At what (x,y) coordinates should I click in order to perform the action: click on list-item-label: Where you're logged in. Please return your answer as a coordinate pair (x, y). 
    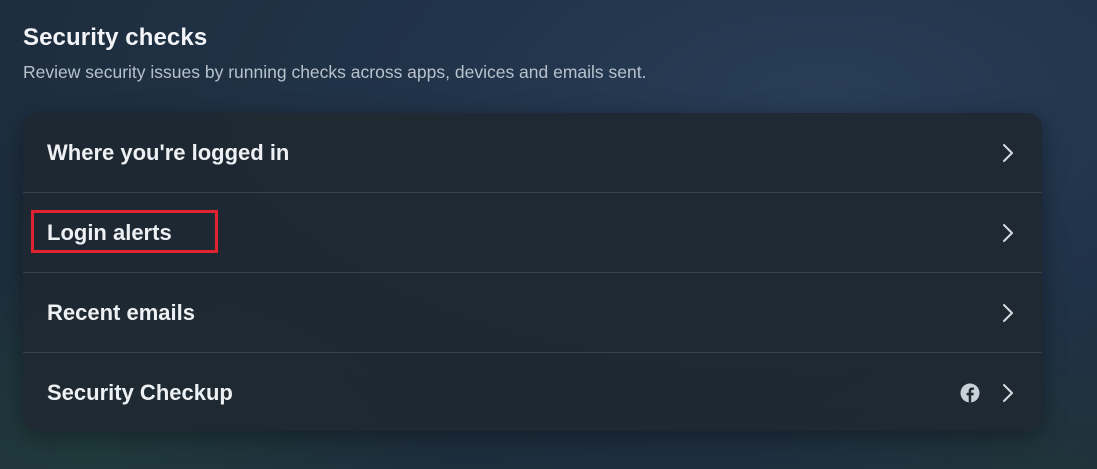
    Looking at the image, I should click on (168, 152).